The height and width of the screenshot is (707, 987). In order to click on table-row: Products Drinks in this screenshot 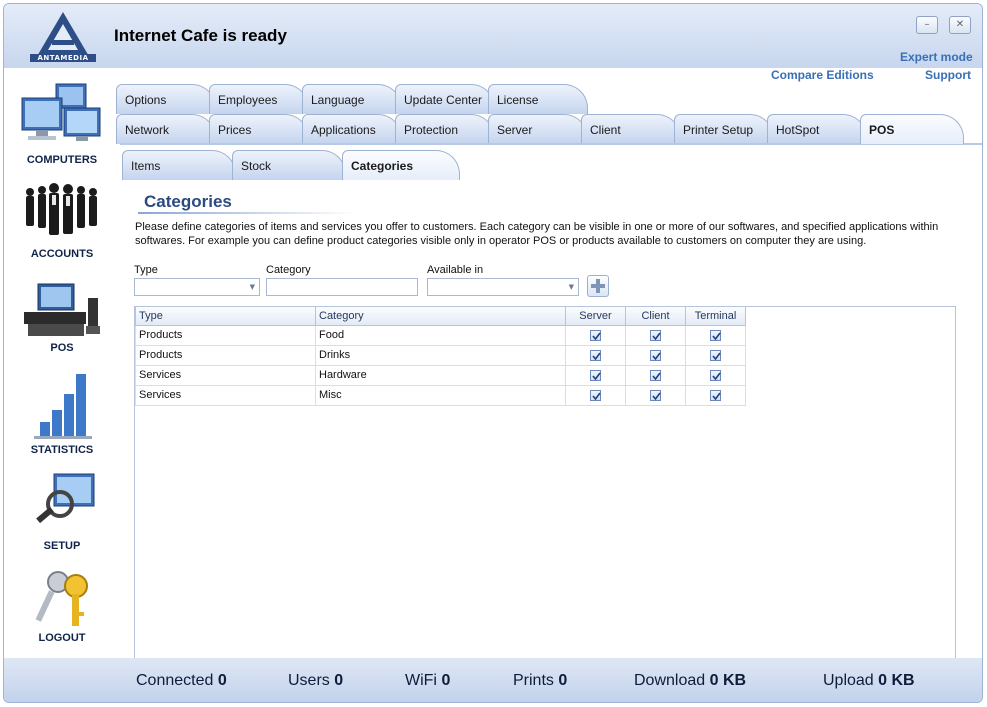, I will do `click(440, 355)`.